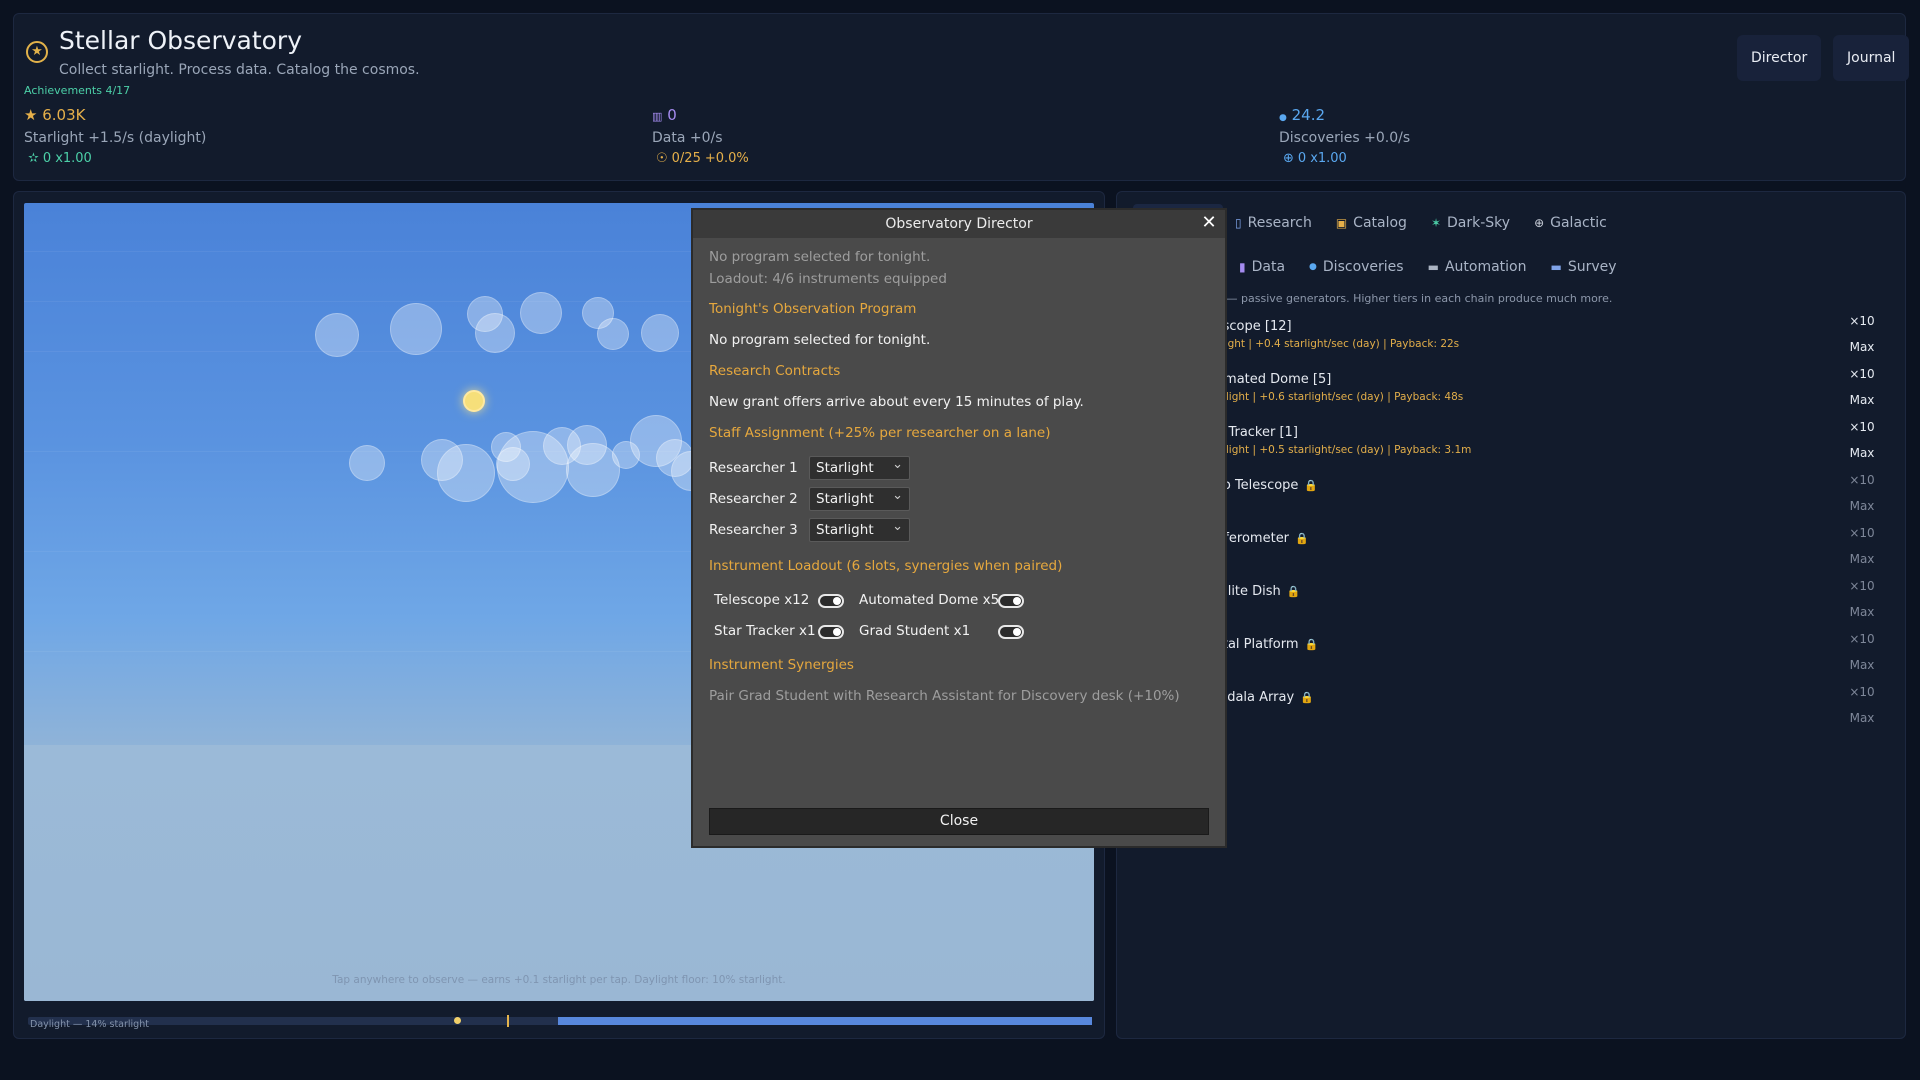  Describe the element at coordinates (828, 279) in the screenshot. I see `loadout-status: Loadout: 4/6 instruments equipped` at that location.